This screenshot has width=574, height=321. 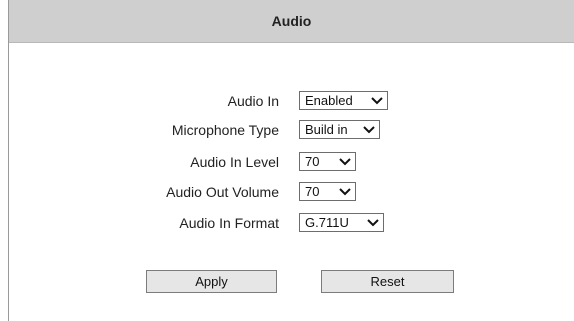 I want to click on reset-button: Reset, so click(x=387, y=281).